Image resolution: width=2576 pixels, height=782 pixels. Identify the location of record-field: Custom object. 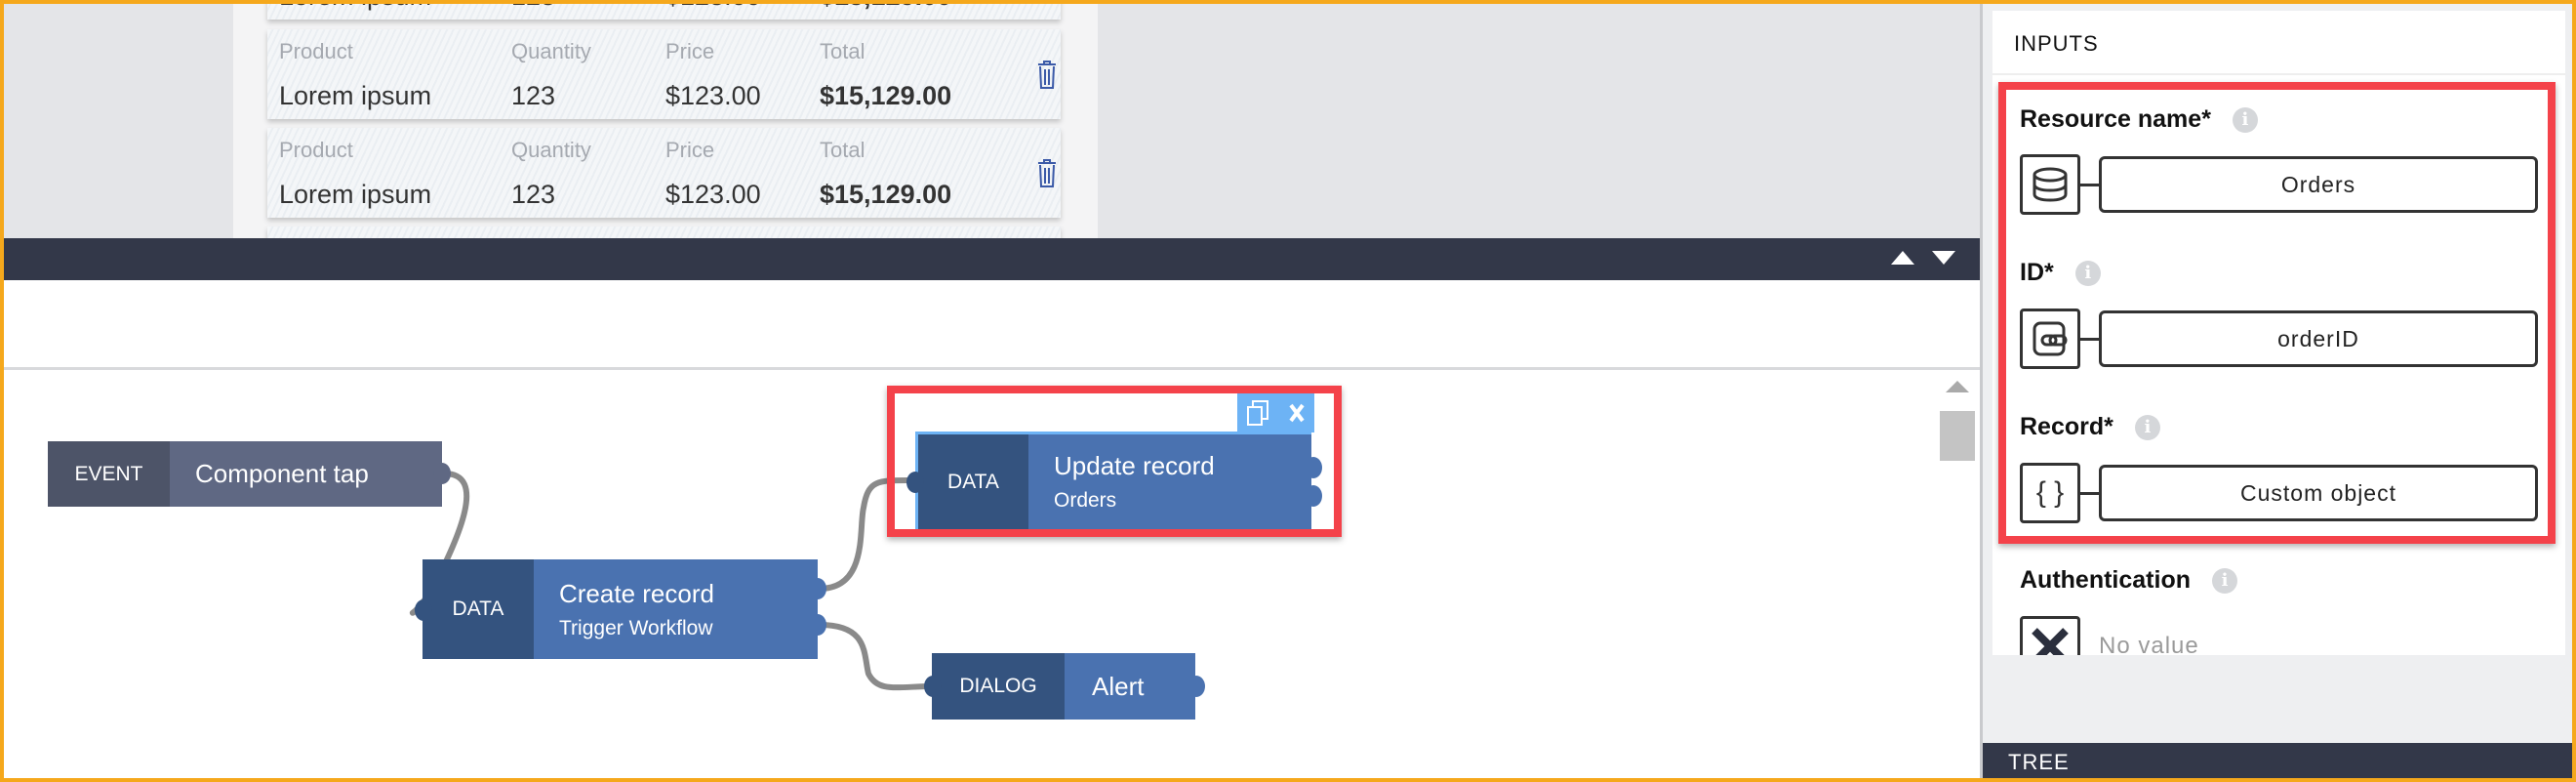
(2318, 493).